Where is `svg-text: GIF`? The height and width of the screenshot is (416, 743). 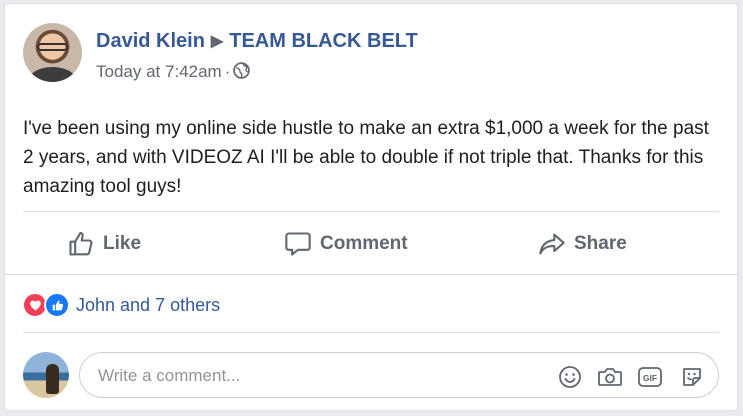
svg-text: GIF is located at coordinates (650, 378).